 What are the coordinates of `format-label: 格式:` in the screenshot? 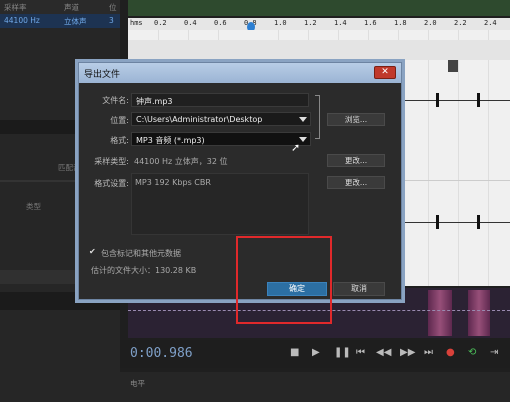 It's located at (119, 140).